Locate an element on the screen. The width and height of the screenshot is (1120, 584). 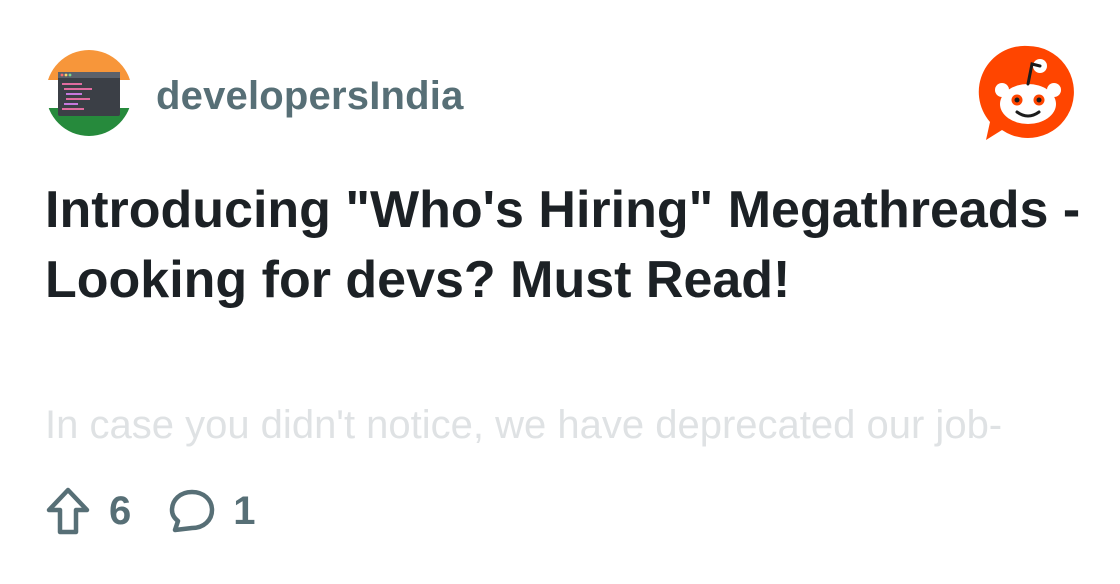
subreddit-avatar is located at coordinates (89, 93).